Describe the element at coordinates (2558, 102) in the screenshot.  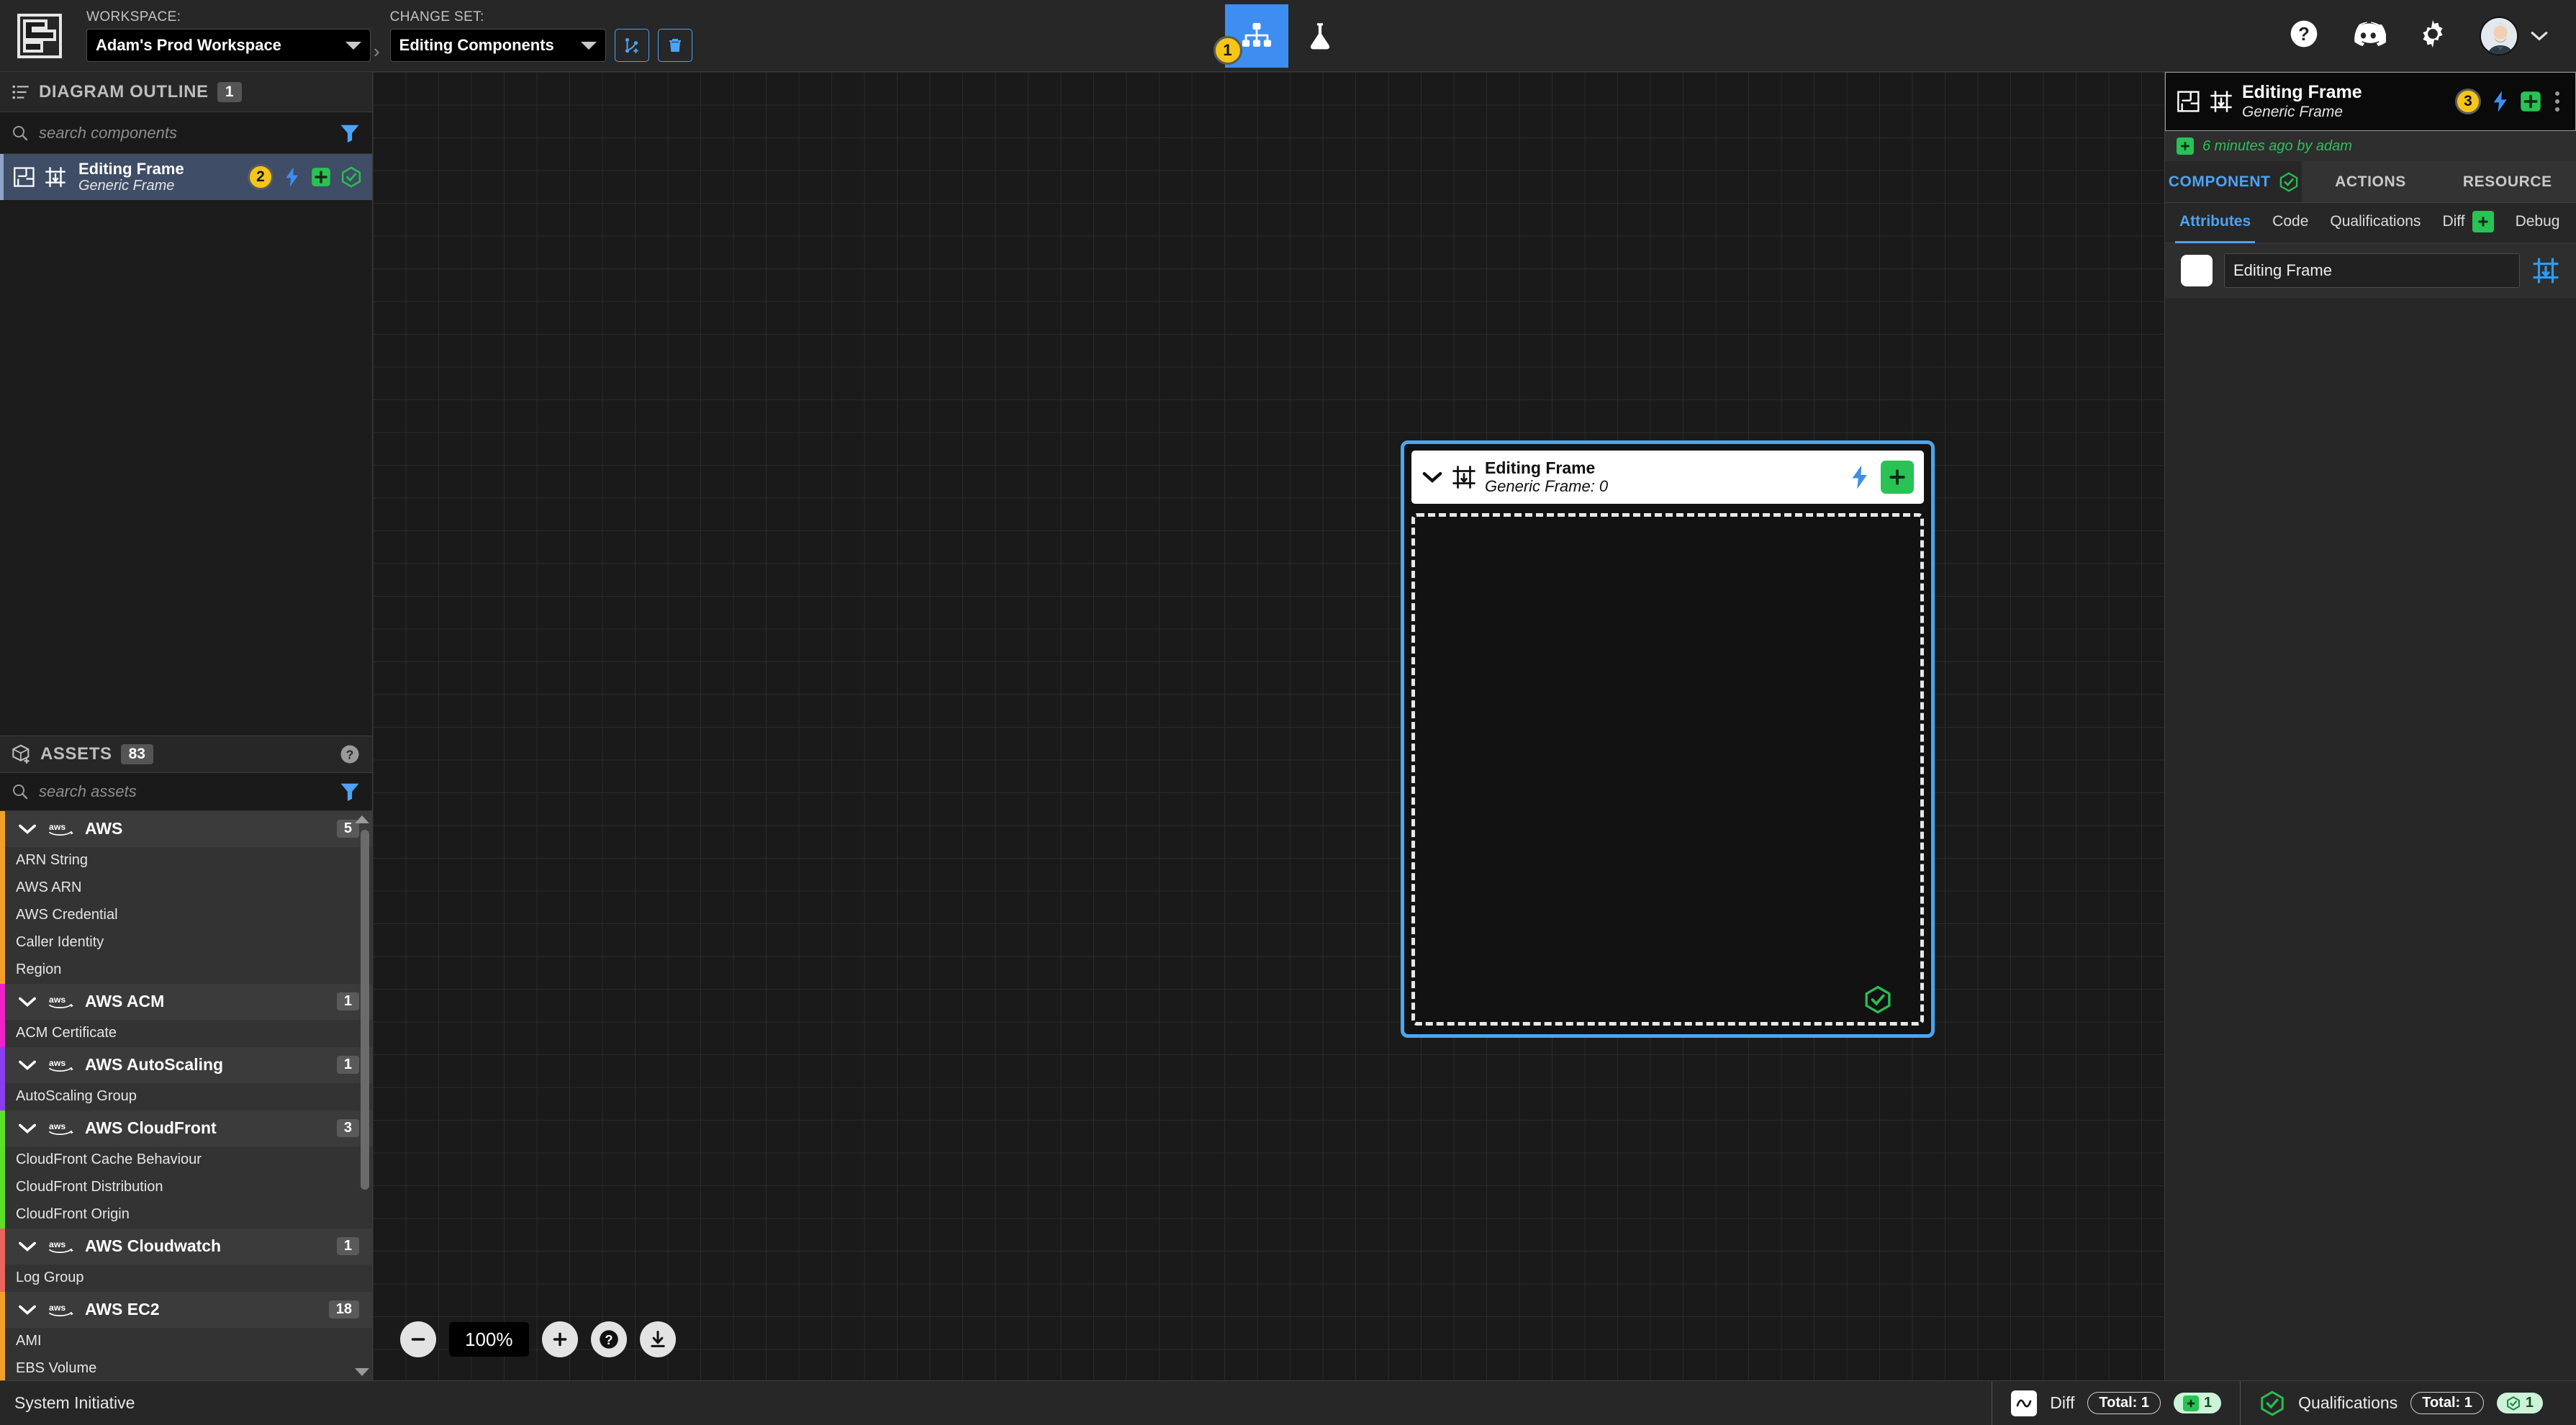
I see `kebab-menu-icon` at that location.